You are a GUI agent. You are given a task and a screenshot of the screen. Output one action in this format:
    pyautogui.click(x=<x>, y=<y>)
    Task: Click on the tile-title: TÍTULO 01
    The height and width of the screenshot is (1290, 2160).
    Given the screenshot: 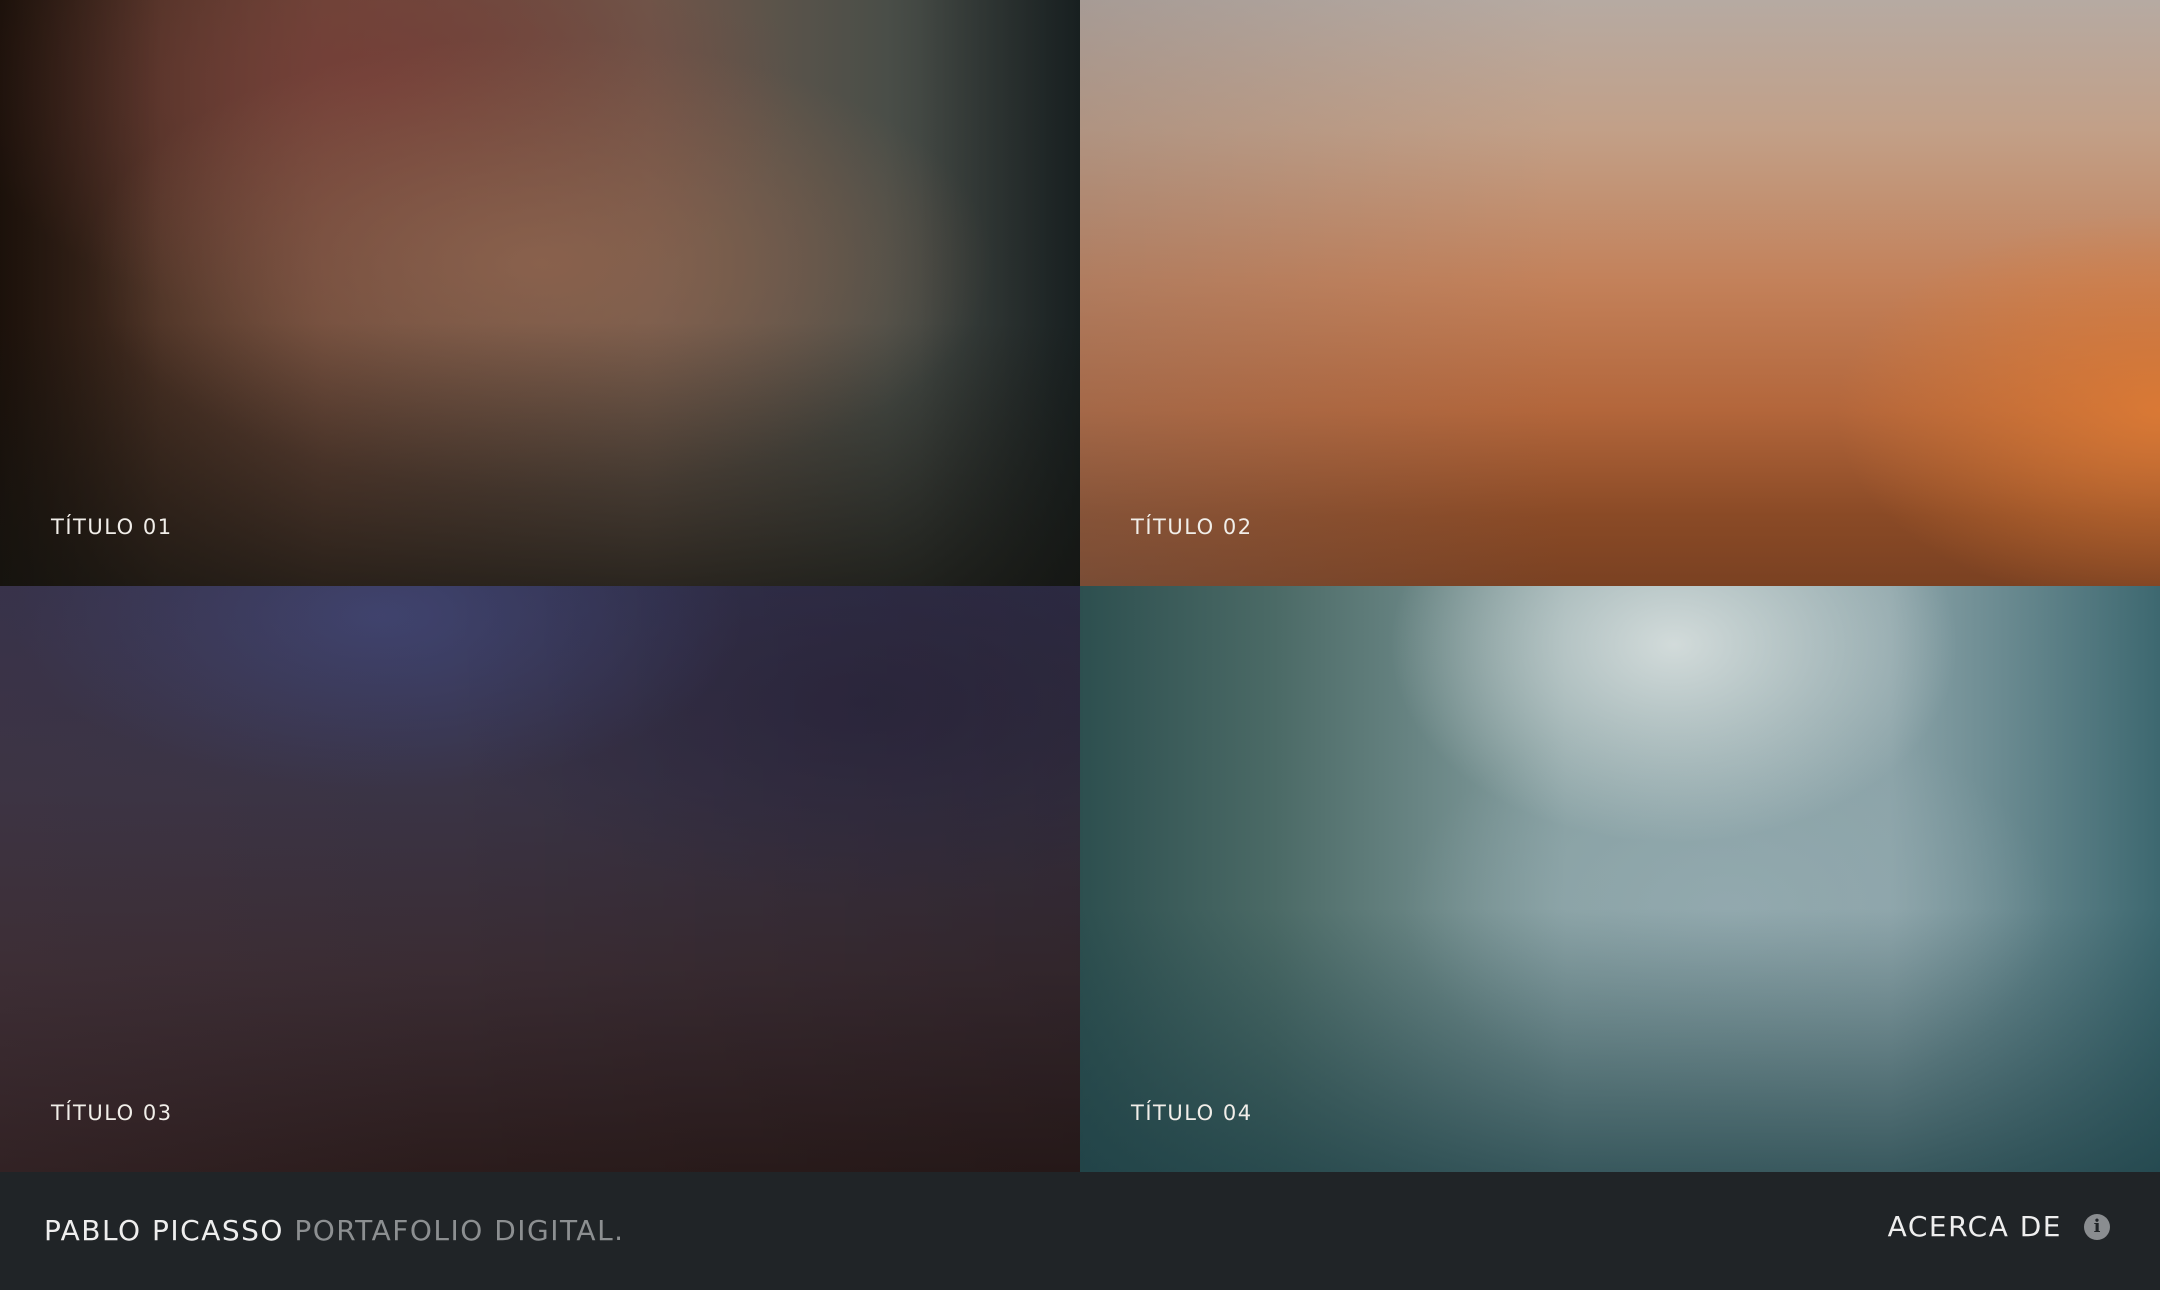 What is the action you would take?
    pyautogui.click(x=112, y=527)
    